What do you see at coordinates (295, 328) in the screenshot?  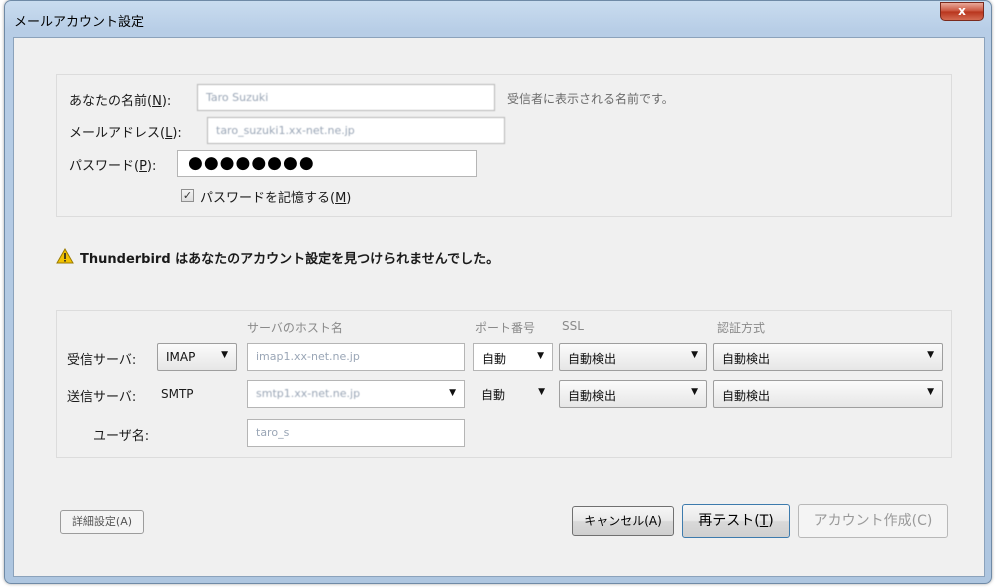 I see `host-column-header: サーバのホスト名` at bounding box center [295, 328].